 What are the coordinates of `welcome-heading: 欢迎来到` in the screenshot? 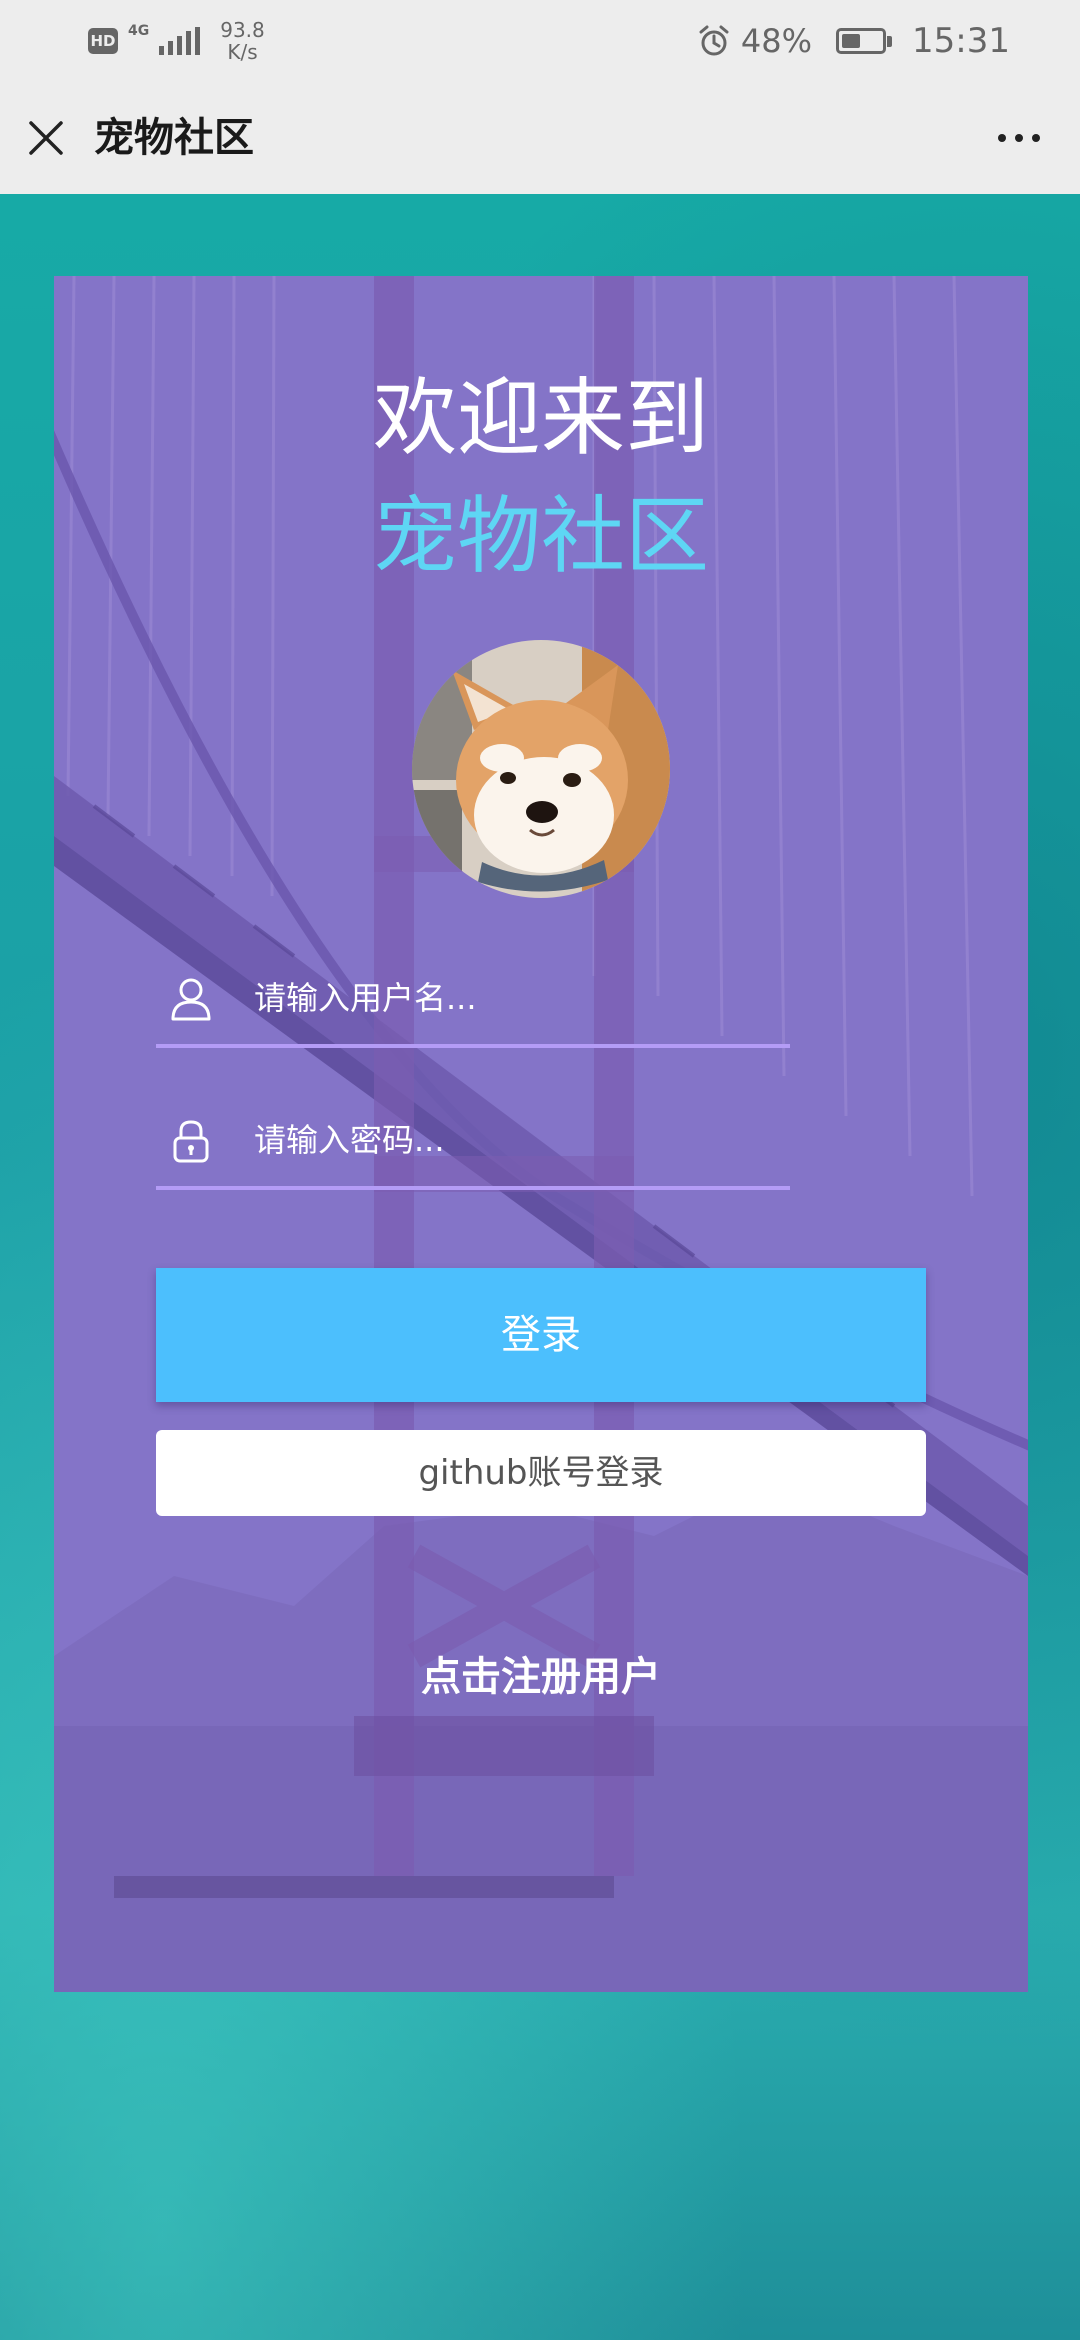 It's located at (540, 418).